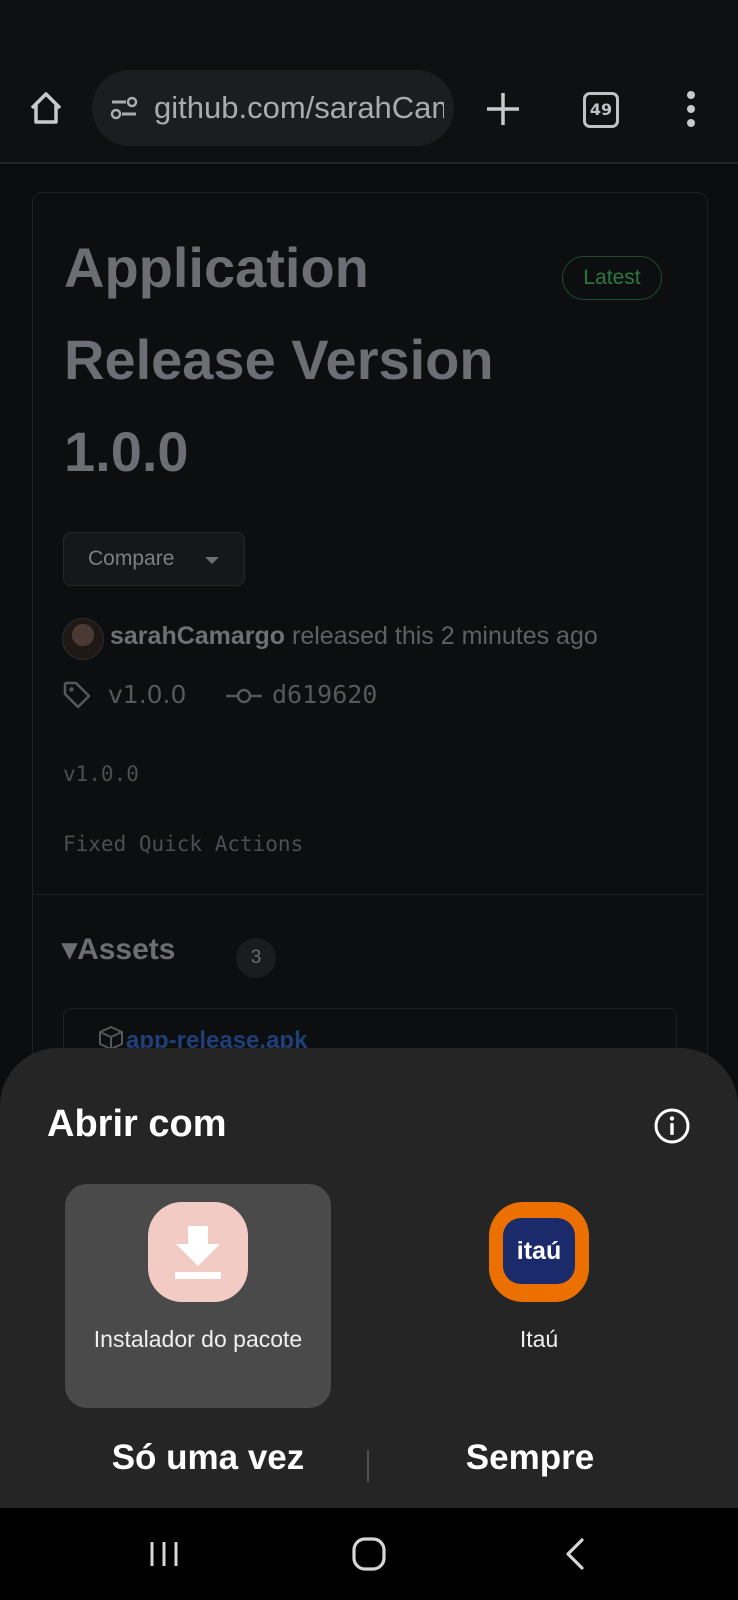  I want to click on app-option-package-installer: Instalador do pacote, so click(198, 1296).